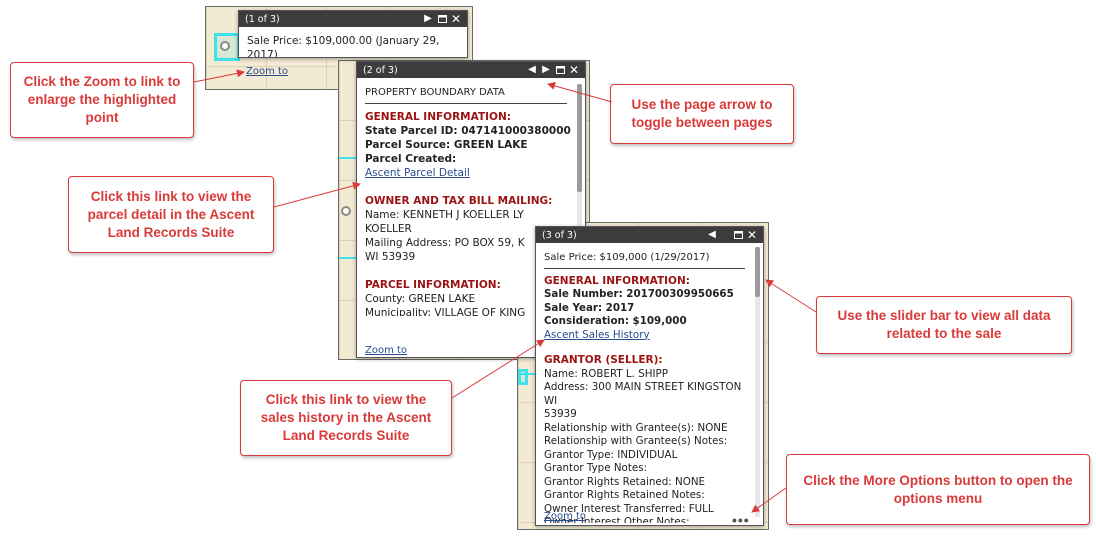 The width and height of the screenshot is (1096, 536). I want to click on grantor-rights-retained: Grantor Rights Retained: NONE, so click(625, 481).